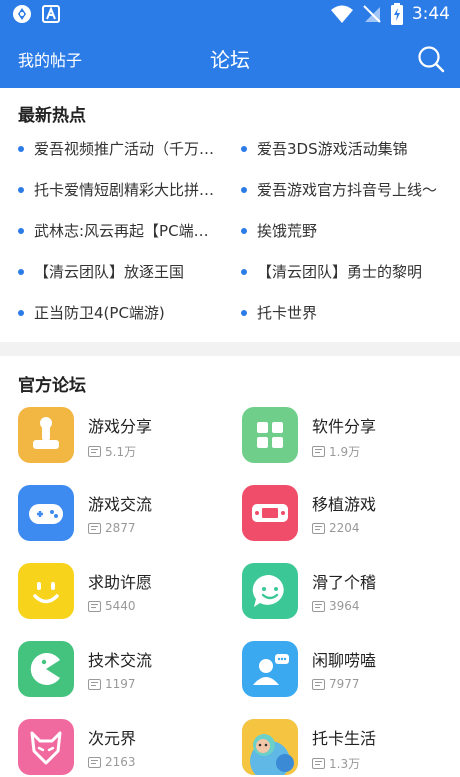  Describe the element at coordinates (50, 59) in the screenshot. I see `my-posts-link: 我的帖子` at that location.